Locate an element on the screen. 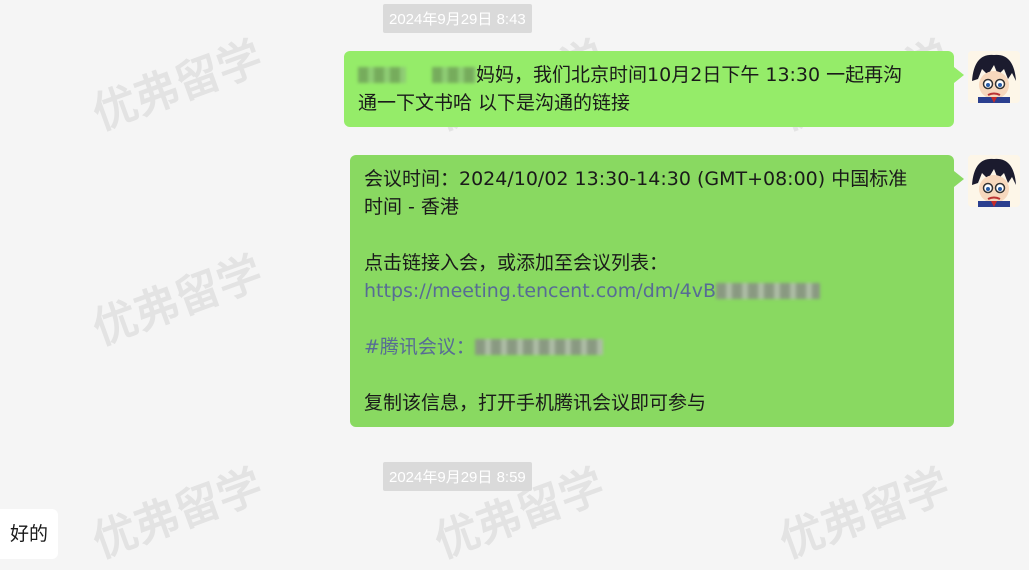  message-text: 妈妈，我们北京时间10月2日下午 13:30 一起再沟 is located at coordinates (689, 75).